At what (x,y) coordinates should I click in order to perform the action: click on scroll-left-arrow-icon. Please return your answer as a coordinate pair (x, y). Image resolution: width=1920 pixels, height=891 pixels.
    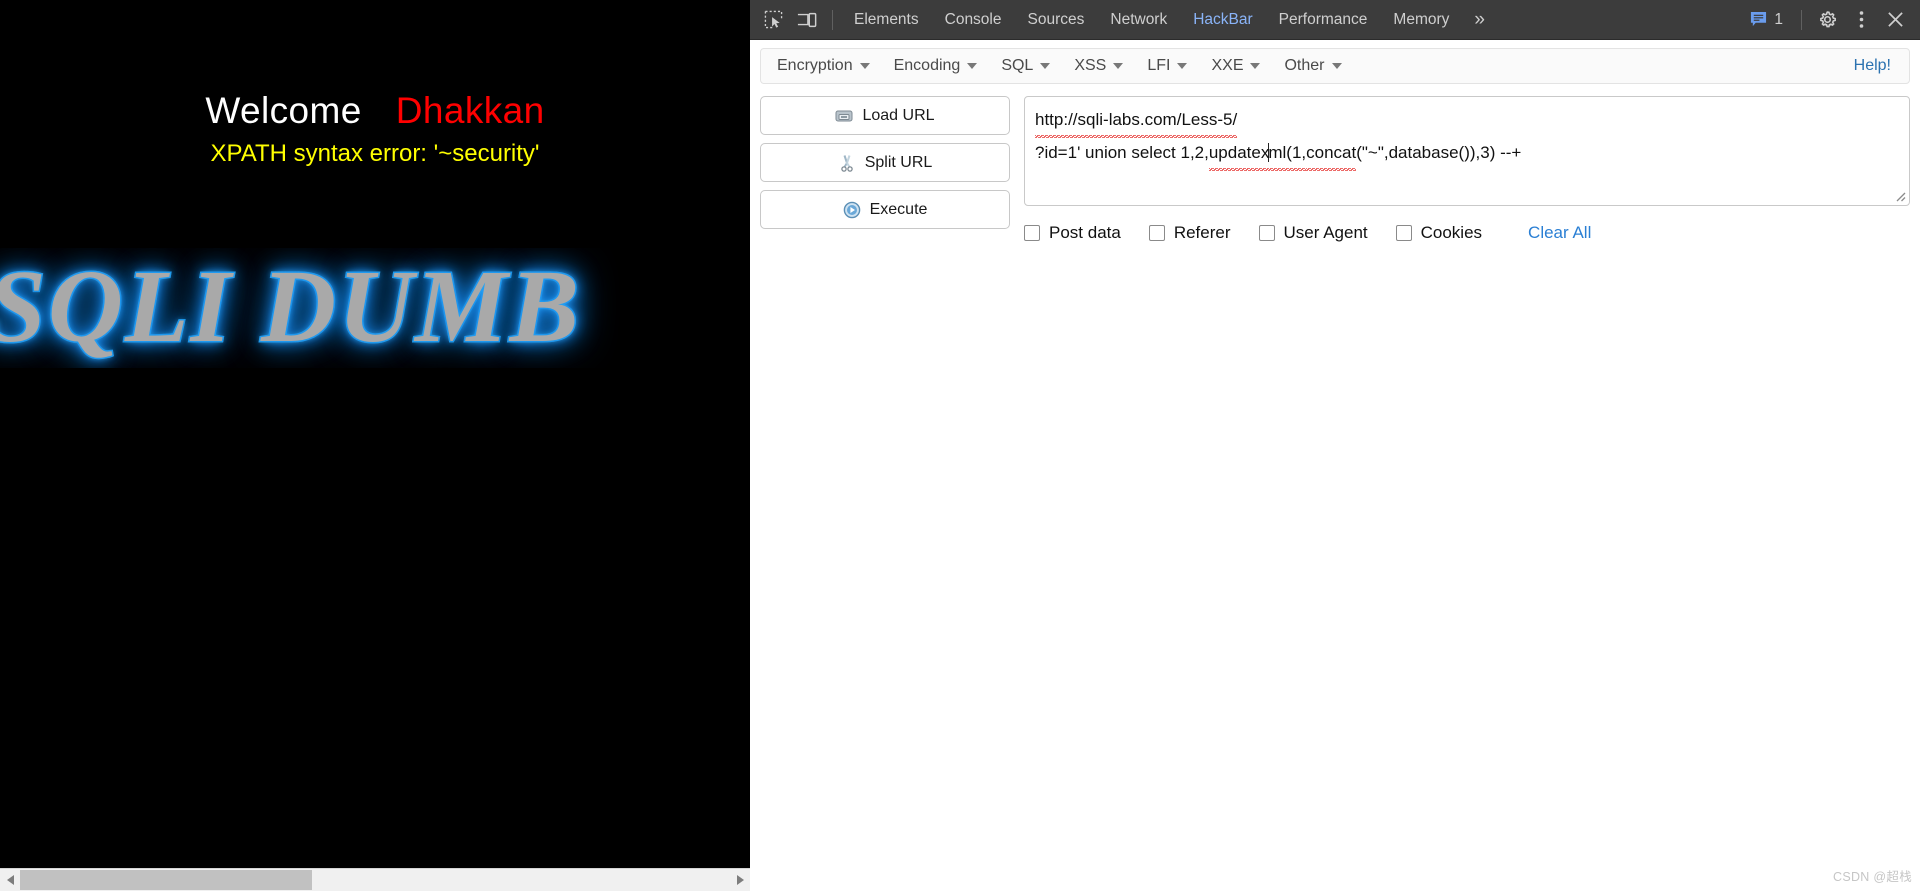
    Looking at the image, I should click on (10, 880).